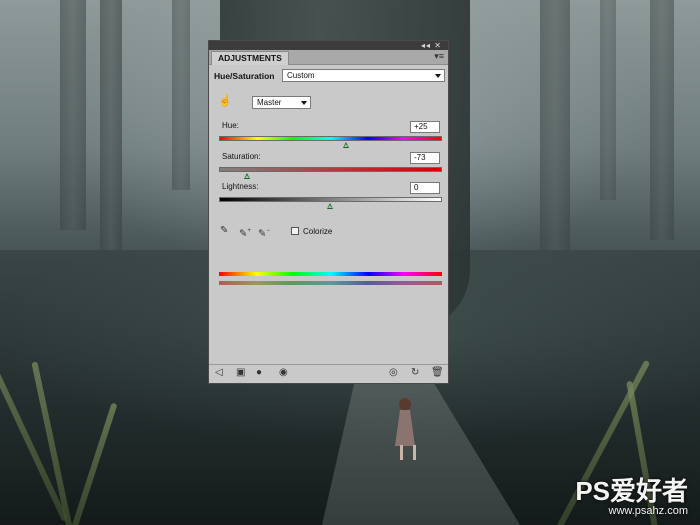 The width and height of the screenshot is (700, 525). I want to click on eyedropper-icon: ✎, so click(224, 231).